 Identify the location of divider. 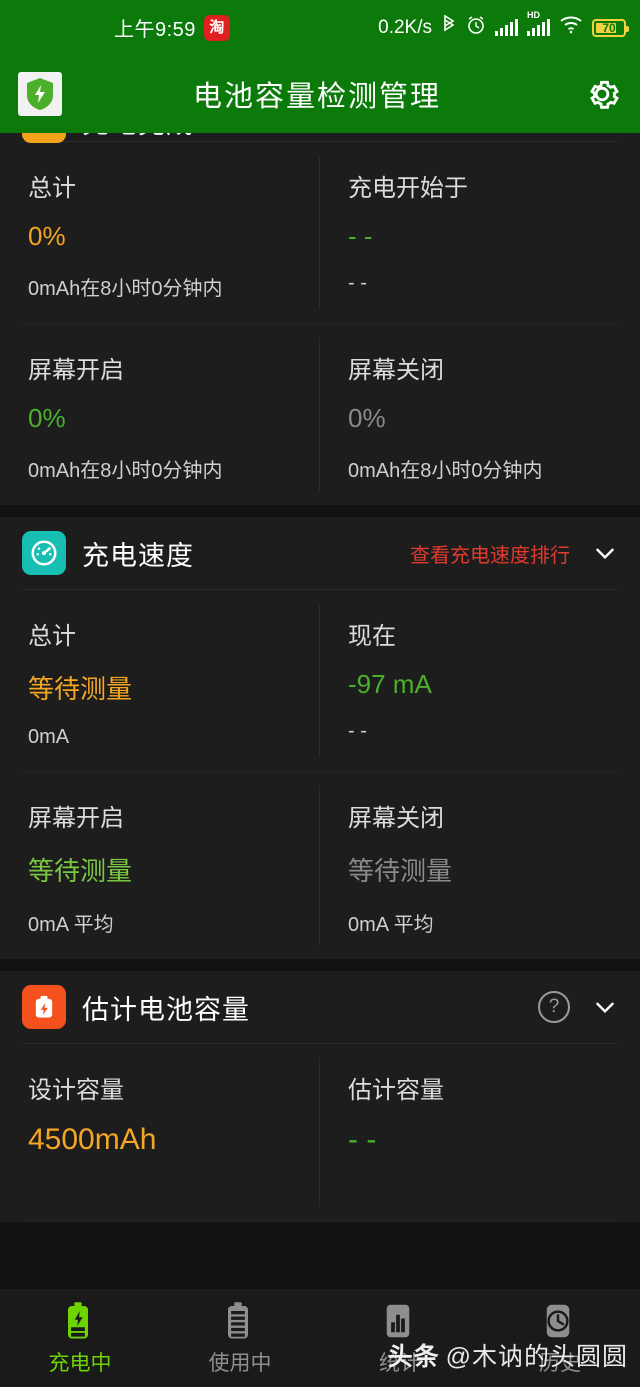
(320, 1221).